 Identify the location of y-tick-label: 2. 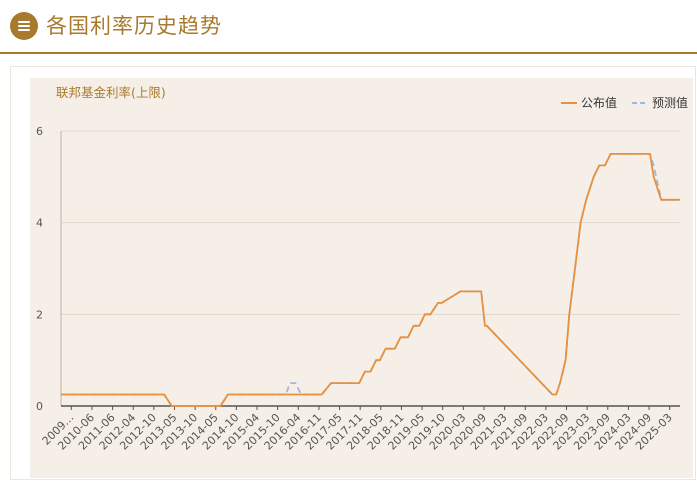
(39, 314).